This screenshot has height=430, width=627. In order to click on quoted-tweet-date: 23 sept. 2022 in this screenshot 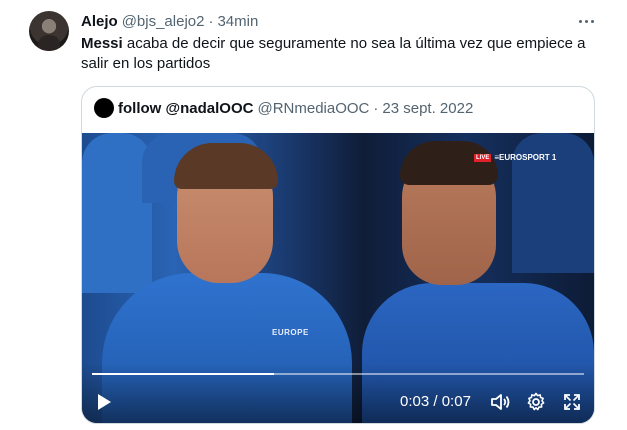, I will do `click(427, 108)`.